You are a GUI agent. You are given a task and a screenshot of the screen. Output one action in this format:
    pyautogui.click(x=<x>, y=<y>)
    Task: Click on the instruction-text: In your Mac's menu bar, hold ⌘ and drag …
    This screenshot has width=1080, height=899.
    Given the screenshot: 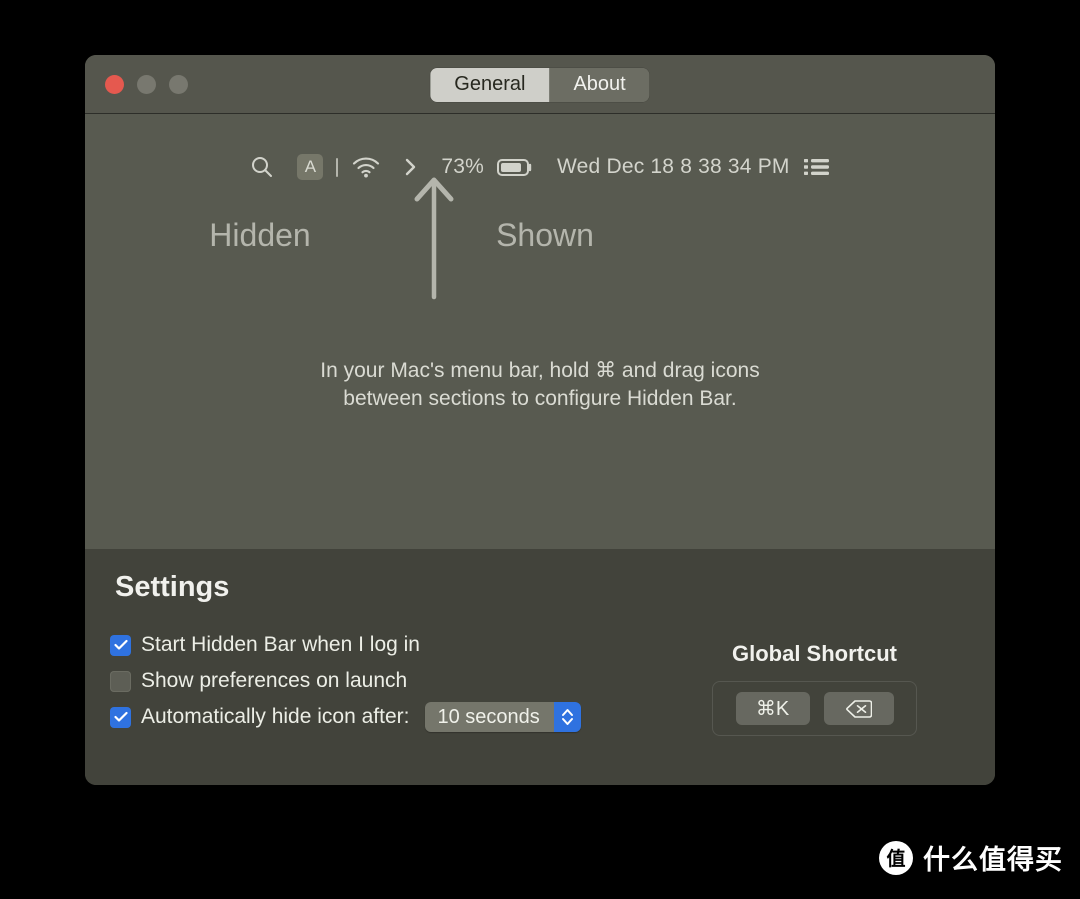 What is the action you would take?
    pyautogui.click(x=540, y=385)
    